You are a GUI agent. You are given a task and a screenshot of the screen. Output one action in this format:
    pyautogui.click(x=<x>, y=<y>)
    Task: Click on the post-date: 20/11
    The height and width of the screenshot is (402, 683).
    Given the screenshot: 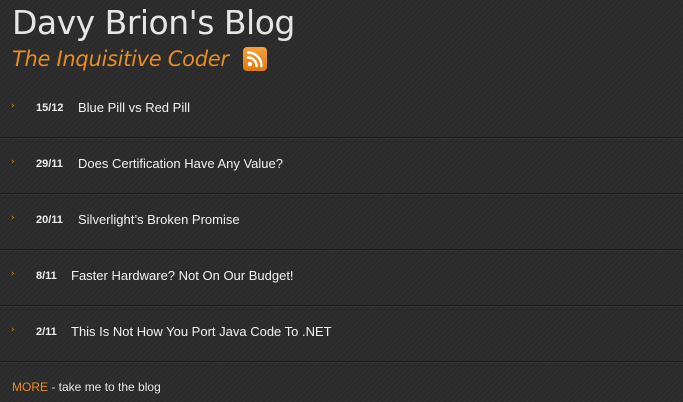 What is the action you would take?
    pyautogui.click(x=49, y=220)
    